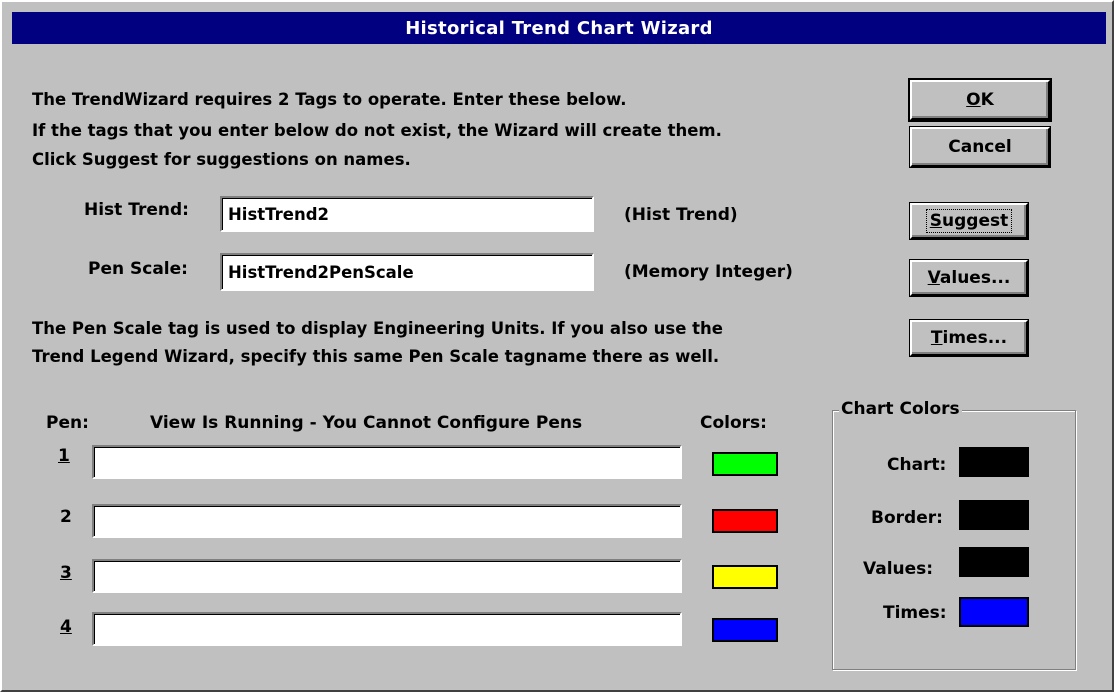  I want to click on pen-scale-input: HistTrend2PenScale, so click(407, 272).